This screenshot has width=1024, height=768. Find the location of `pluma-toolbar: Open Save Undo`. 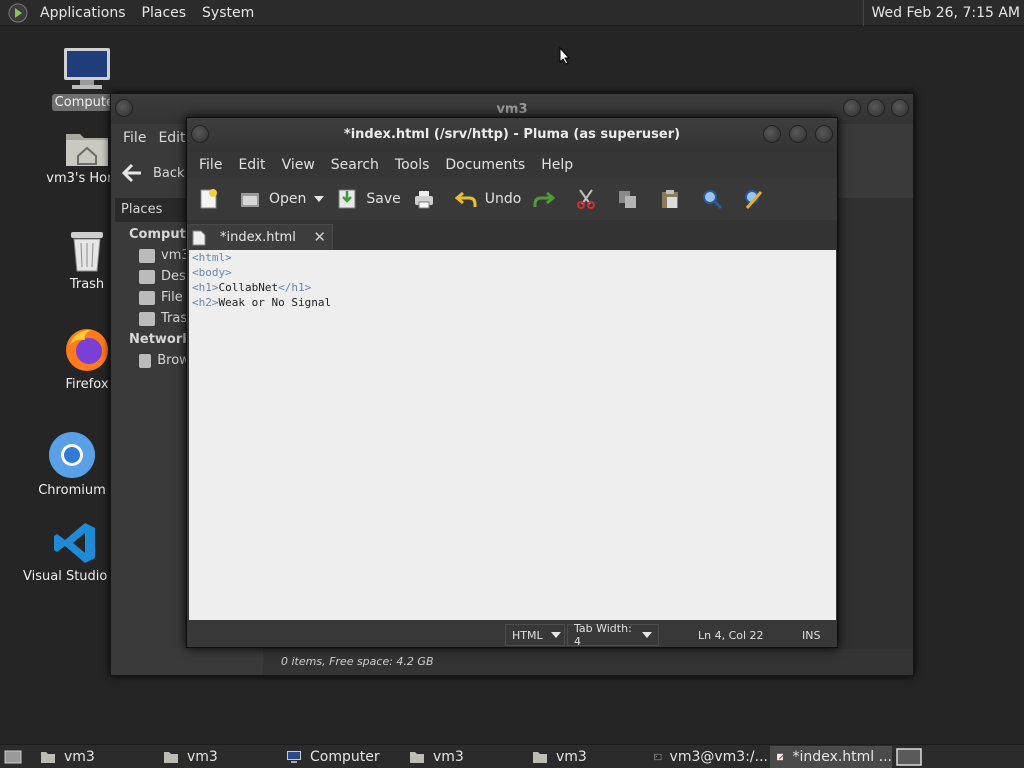

pluma-toolbar: Open Save Undo is located at coordinates (512, 199).